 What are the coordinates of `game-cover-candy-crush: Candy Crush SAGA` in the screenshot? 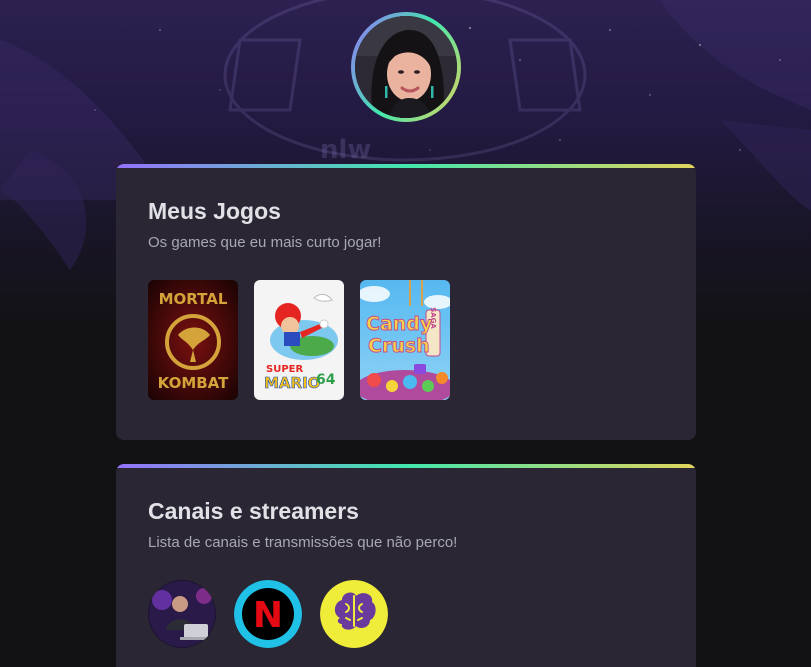 It's located at (405, 340).